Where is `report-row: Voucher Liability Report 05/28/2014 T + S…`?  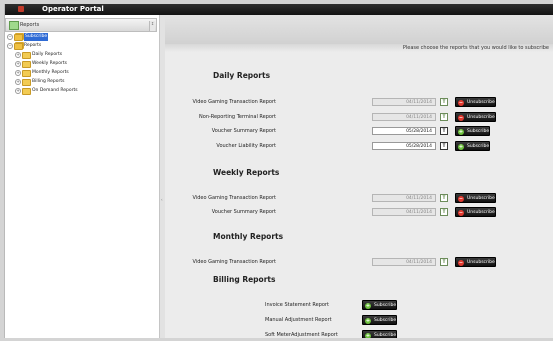
report-row: Voucher Liability Report 05/28/2014 T + S… is located at coordinates (359, 146).